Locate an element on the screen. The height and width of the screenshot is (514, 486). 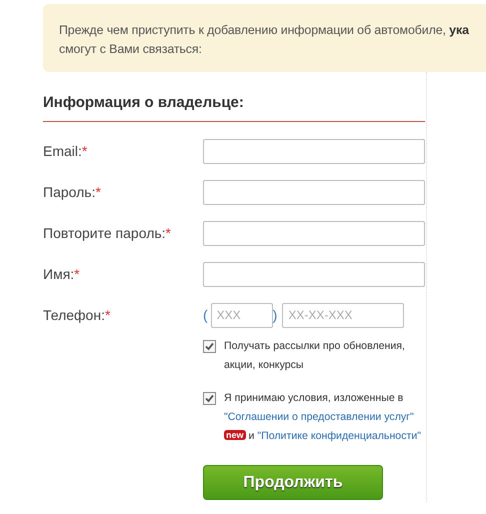
privacy-link: "Политике конфиденциальности" is located at coordinates (339, 436).